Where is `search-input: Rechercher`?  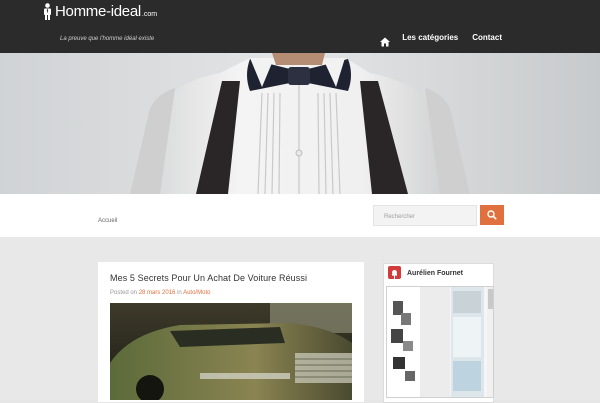 search-input: Rechercher is located at coordinates (425, 215).